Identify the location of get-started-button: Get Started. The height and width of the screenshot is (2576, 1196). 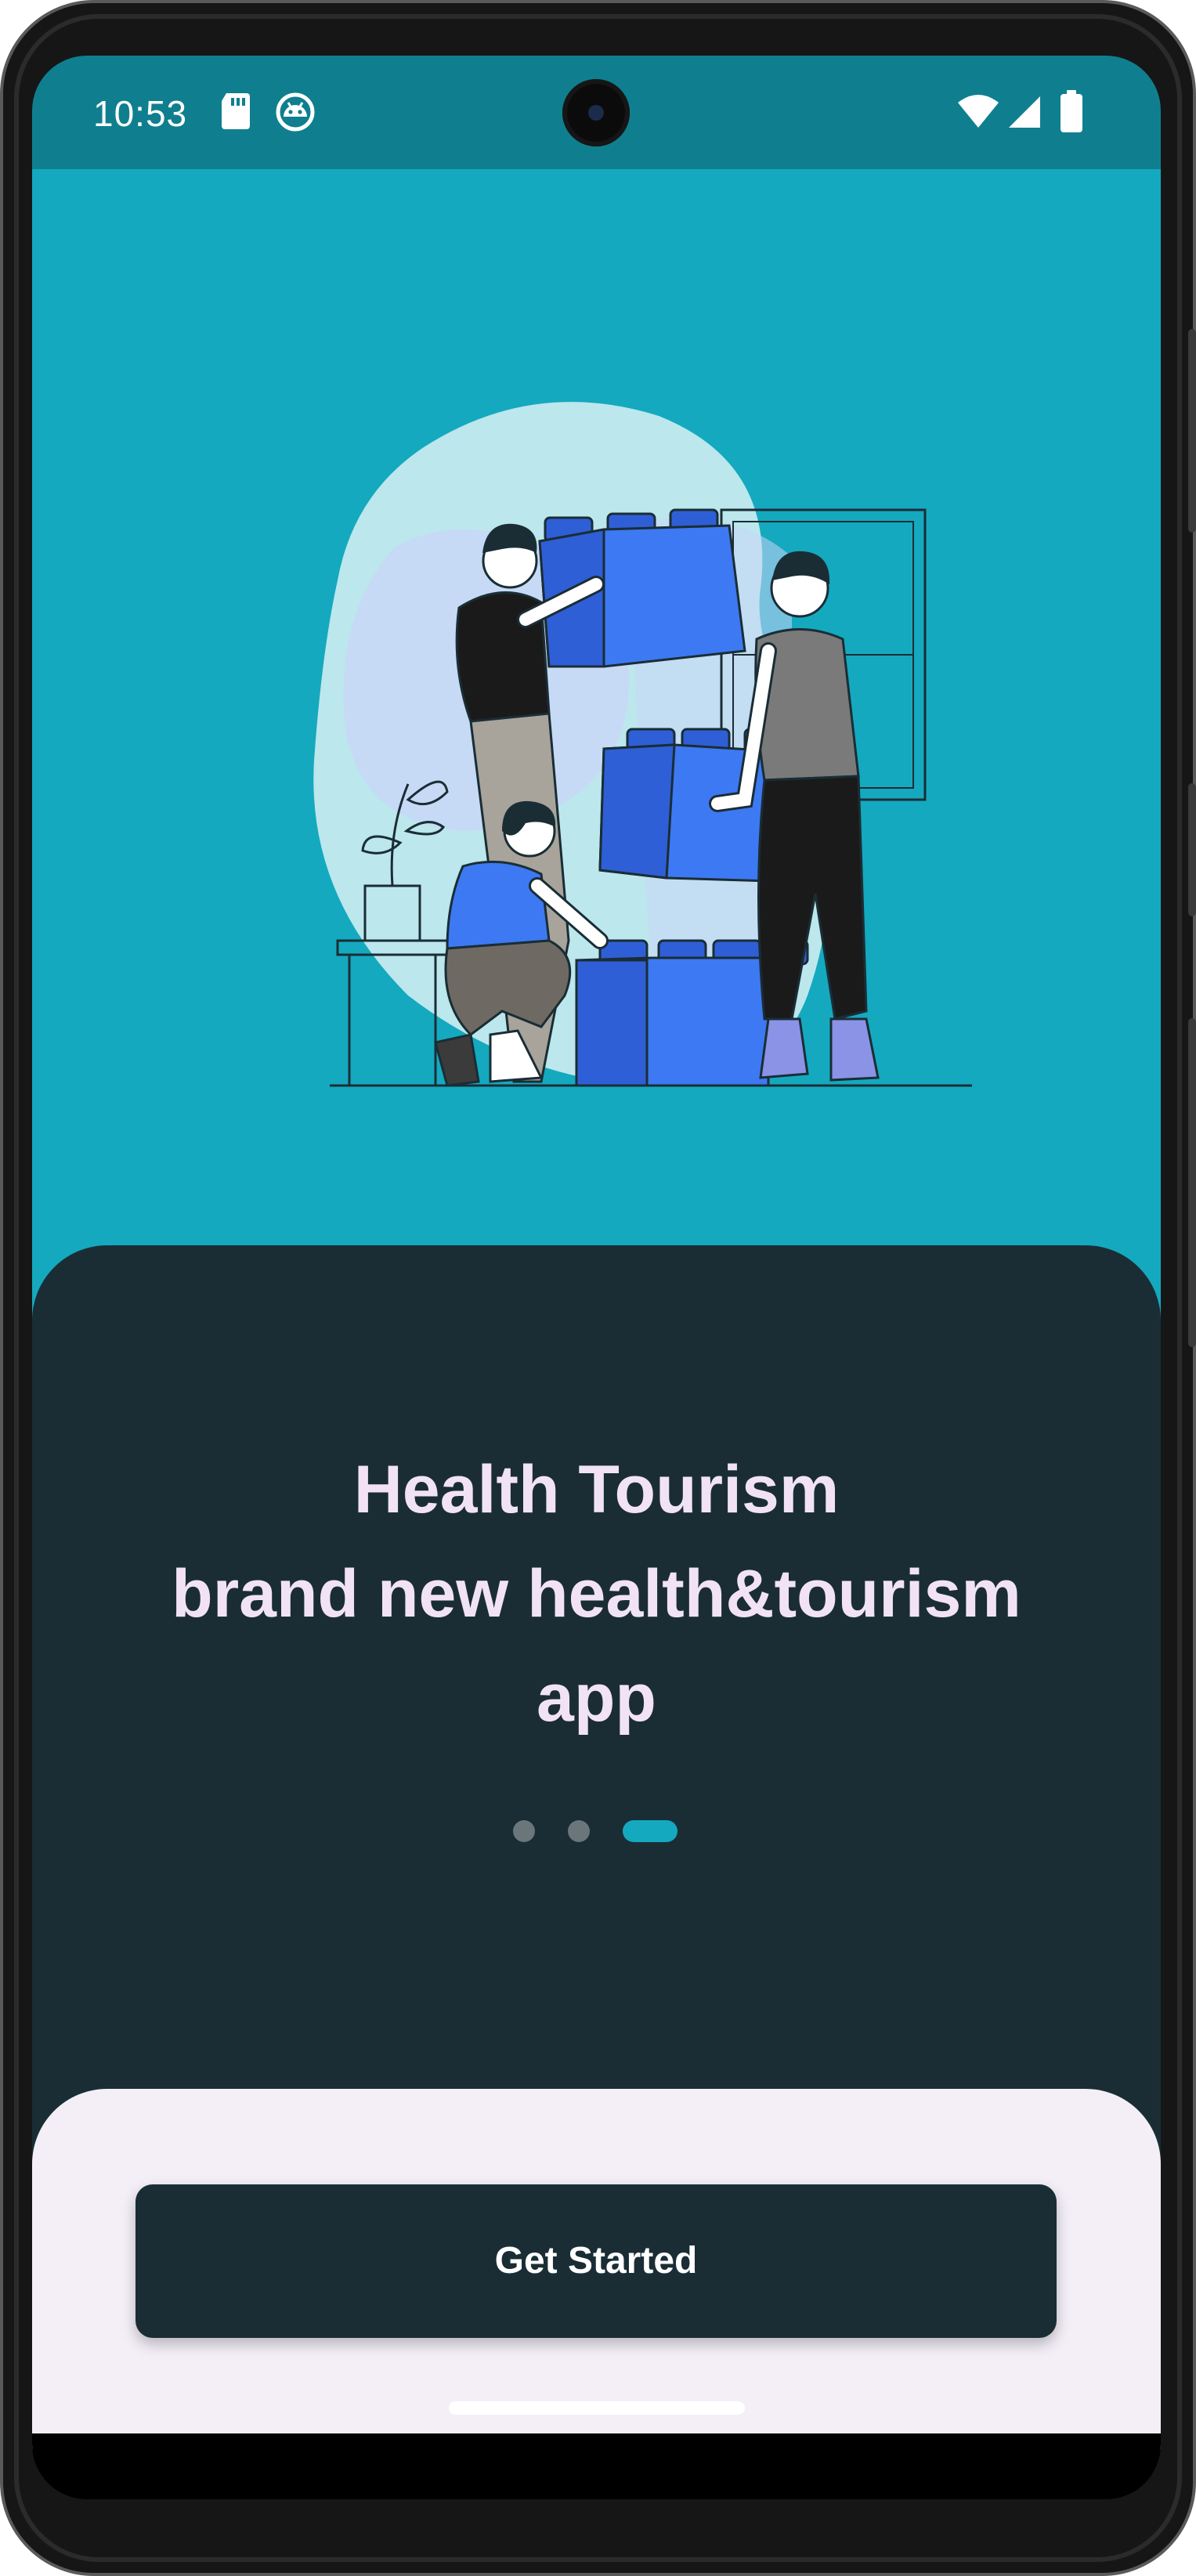
(596, 2261).